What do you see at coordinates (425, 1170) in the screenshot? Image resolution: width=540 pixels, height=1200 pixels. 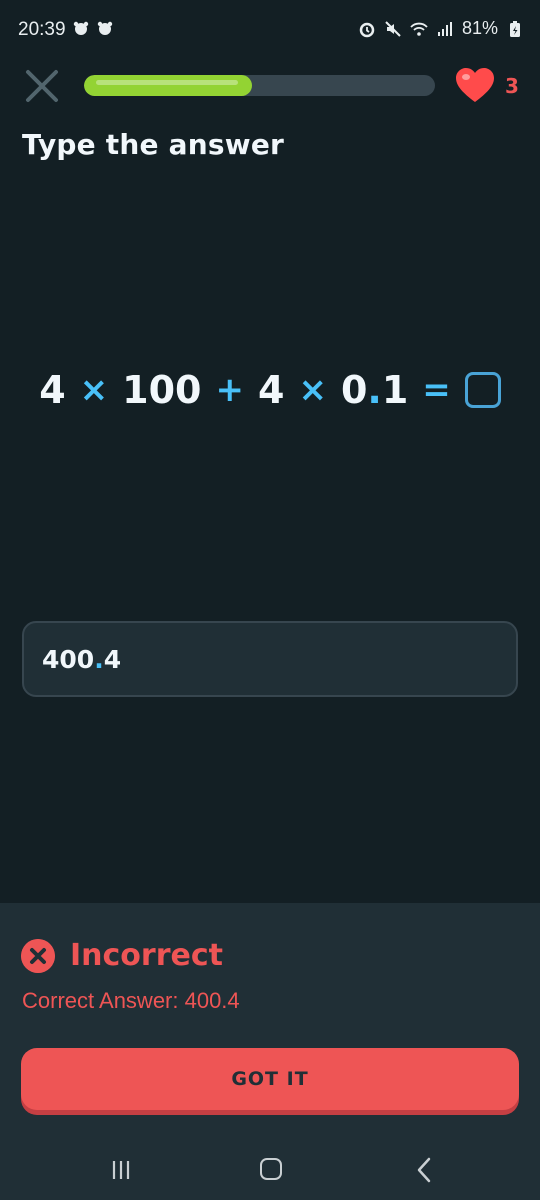 I see `back-icon` at bounding box center [425, 1170].